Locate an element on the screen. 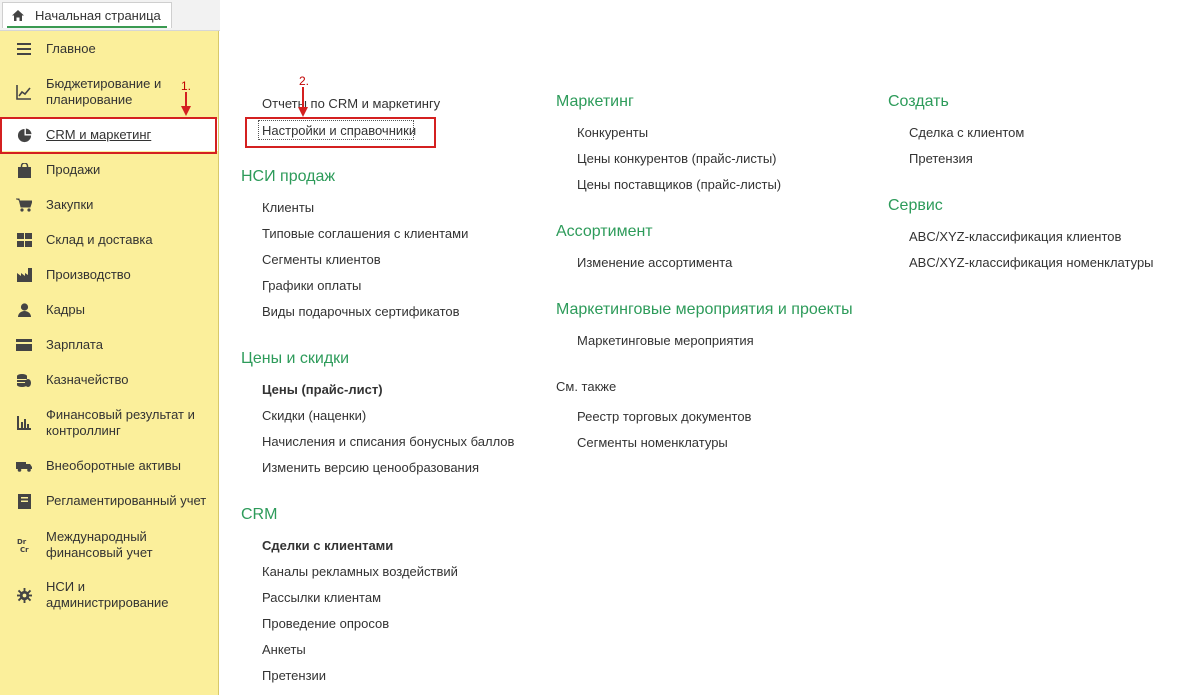 This screenshot has height=695, width=1202. link-competitors: Конкуренты is located at coordinates (612, 132).